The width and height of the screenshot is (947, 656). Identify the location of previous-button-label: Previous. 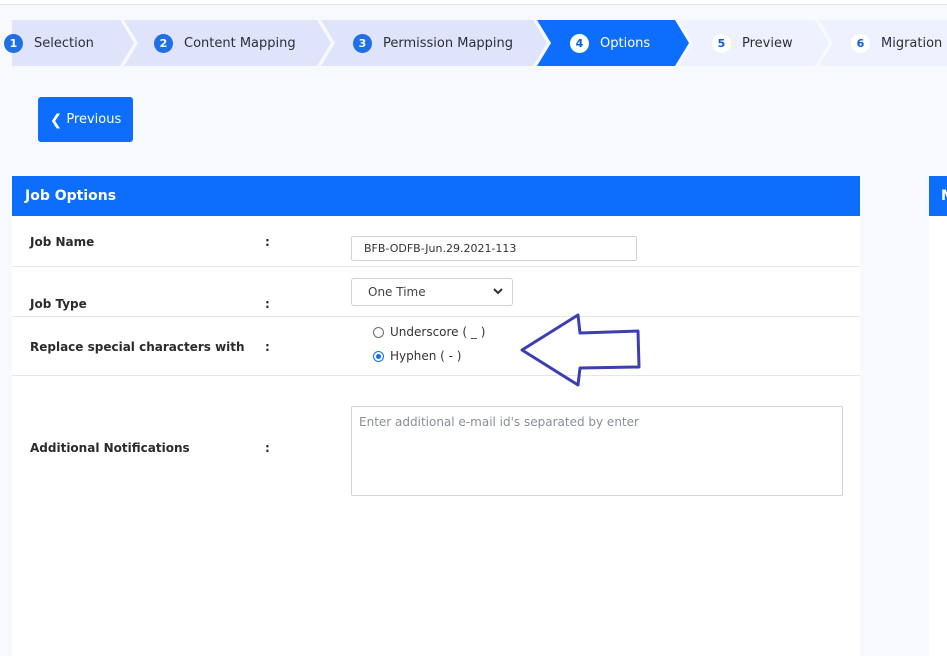
(94, 119).